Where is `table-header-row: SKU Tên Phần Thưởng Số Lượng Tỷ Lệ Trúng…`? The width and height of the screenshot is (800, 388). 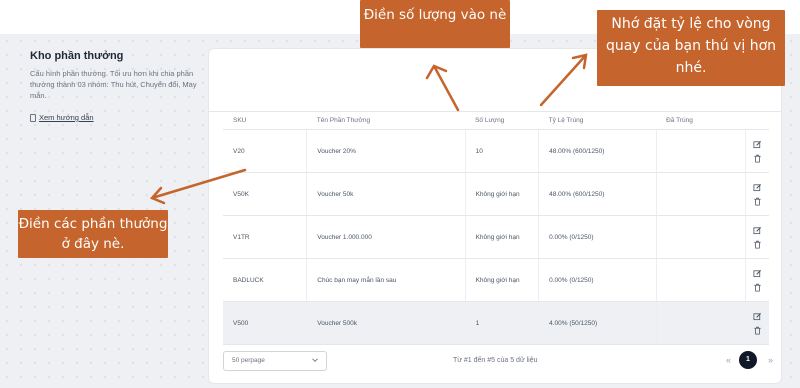 table-header-row: SKU Tên Phần Thưởng Số Lượng Tỷ Lệ Trúng… is located at coordinates (496, 120).